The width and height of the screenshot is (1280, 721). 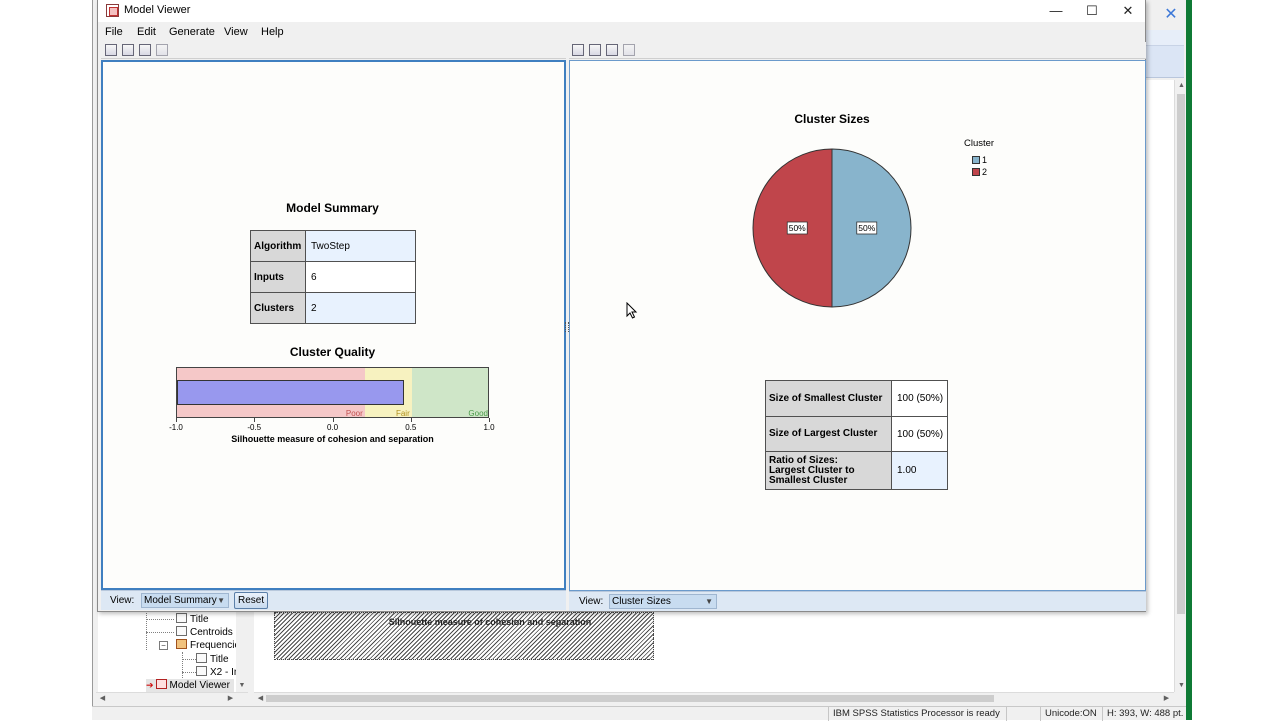 I want to click on summary-row-label: Clusters, so click(x=278, y=308).